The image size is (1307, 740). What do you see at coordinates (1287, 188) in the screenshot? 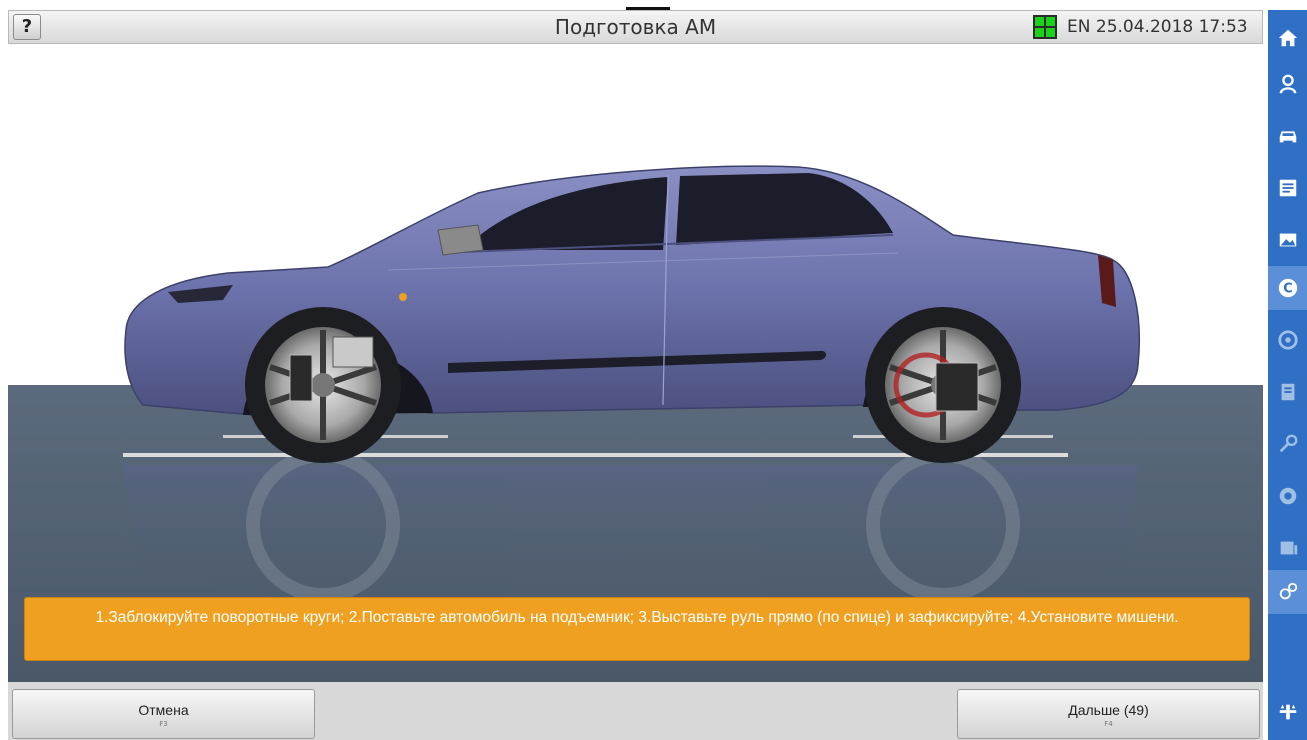
I see `list-icon` at bounding box center [1287, 188].